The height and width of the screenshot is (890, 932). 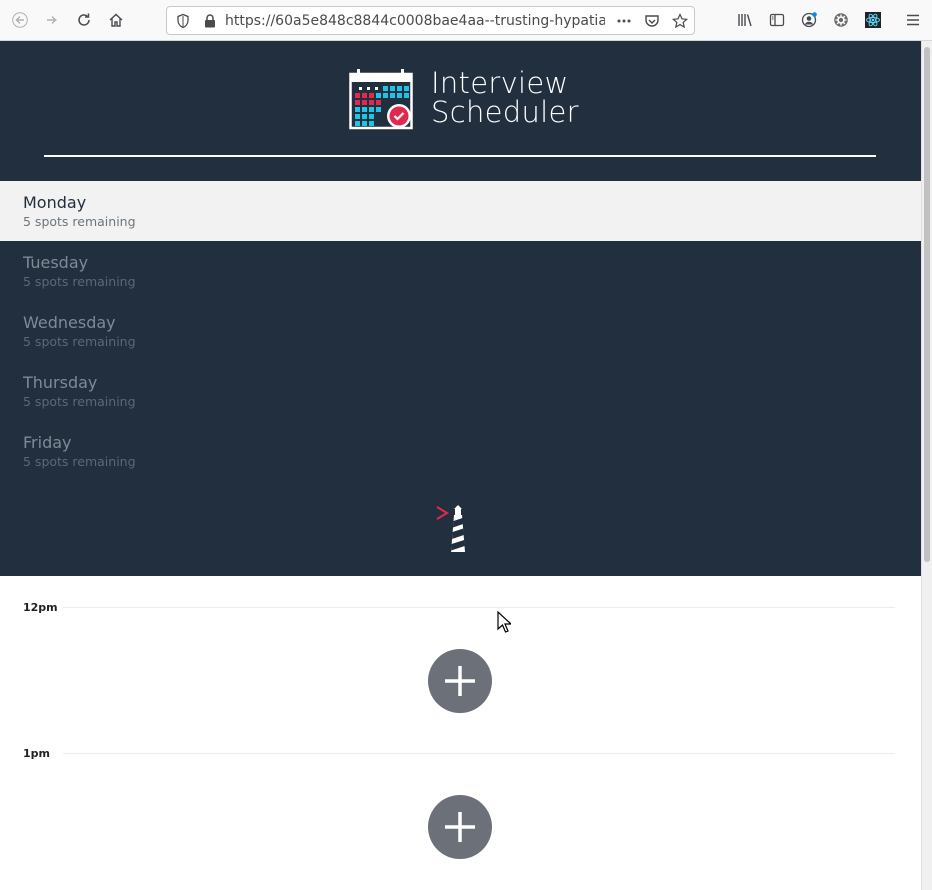 What do you see at coordinates (55, 202) in the screenshot?
I see `day-name: Monday` at bounding box center [55, 202].